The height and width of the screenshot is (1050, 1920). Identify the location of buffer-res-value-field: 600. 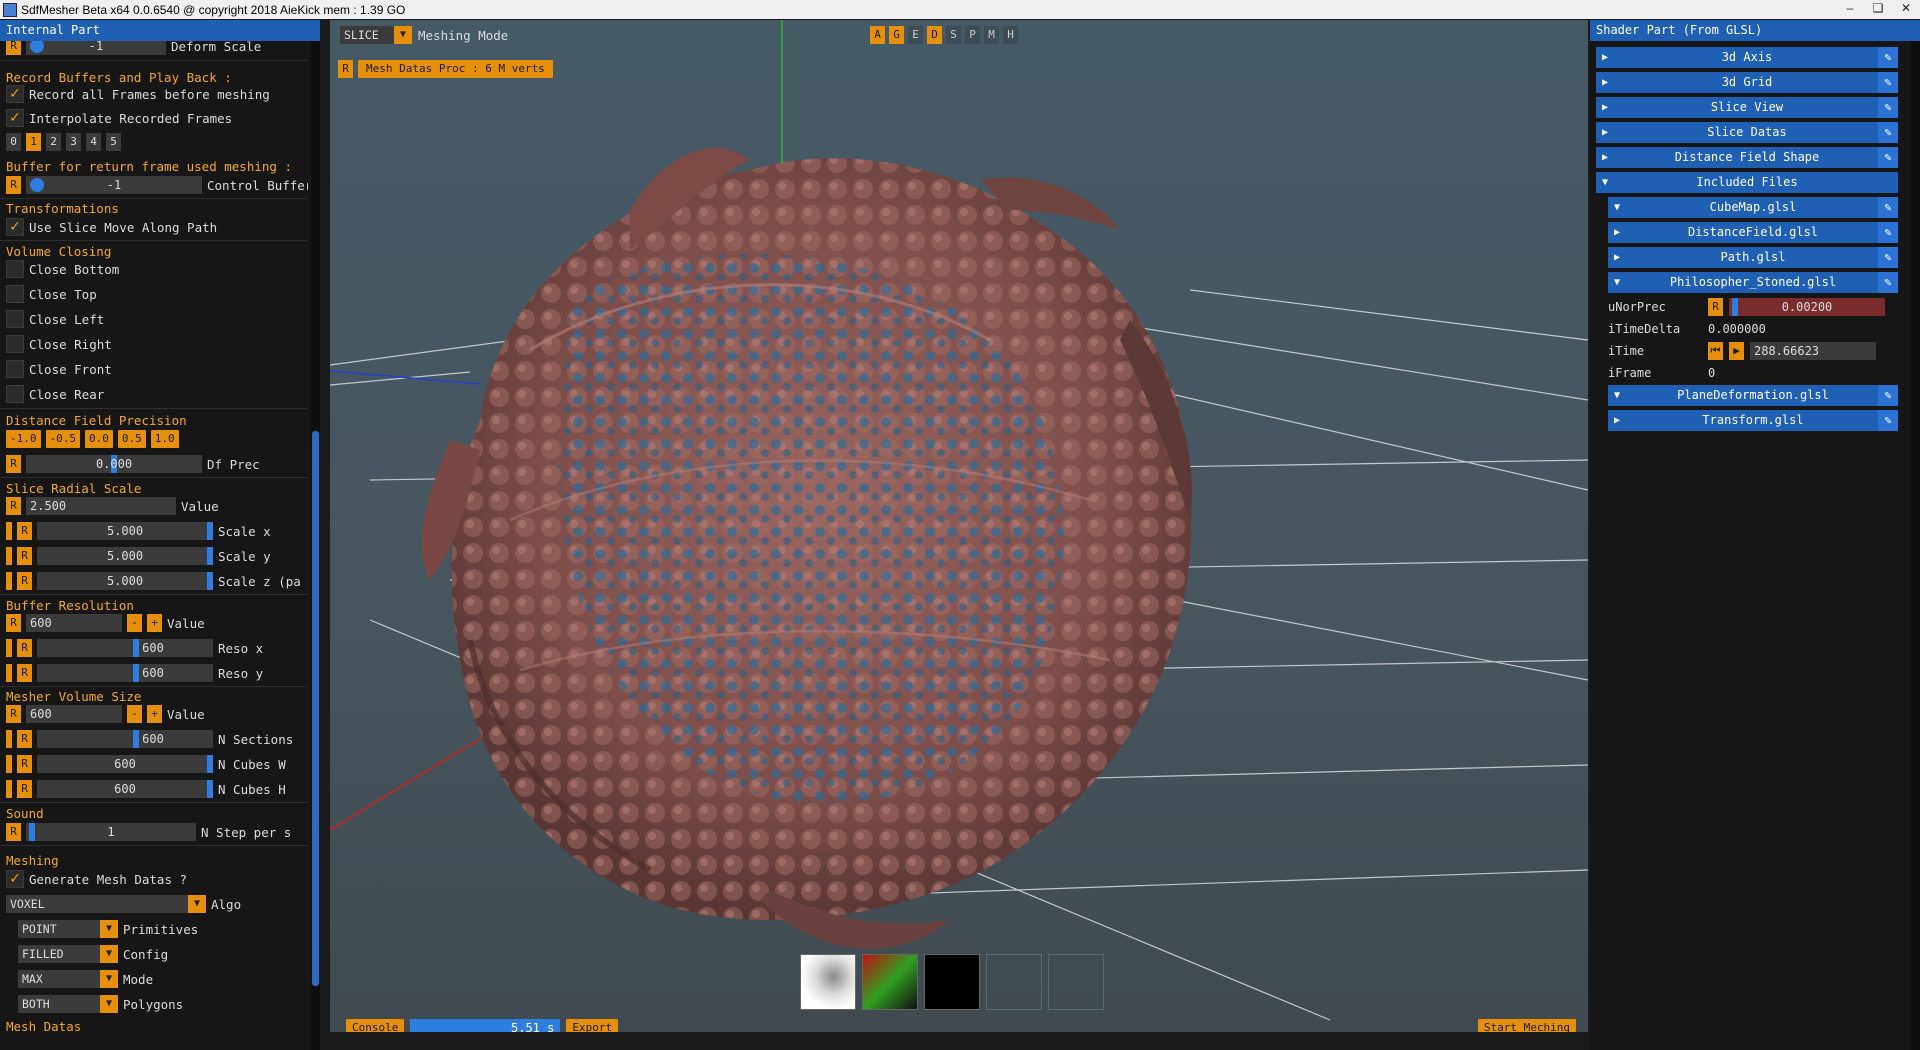
(74, 623).